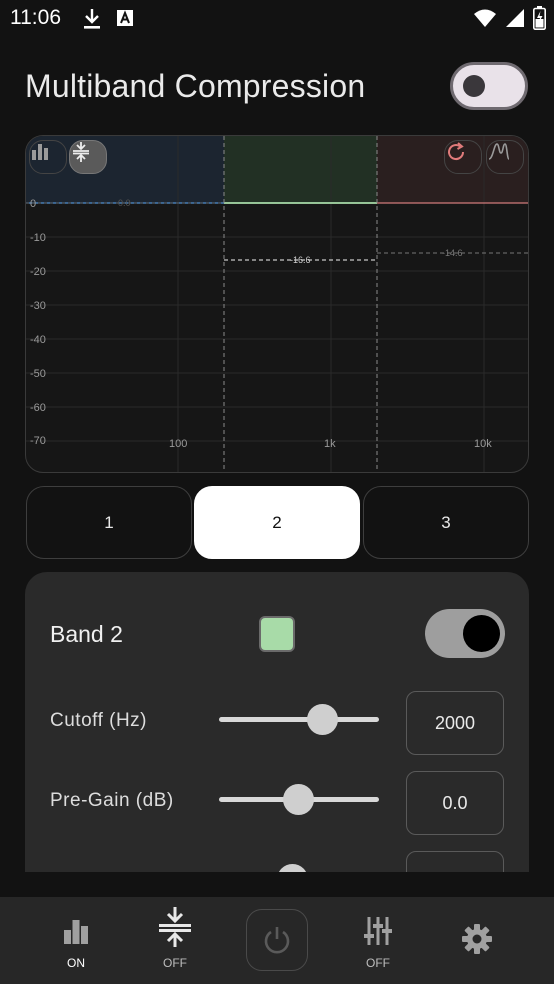  Describe the element at coordinates (499, 151) in the screenshot. I see `curve-icon` at that location.